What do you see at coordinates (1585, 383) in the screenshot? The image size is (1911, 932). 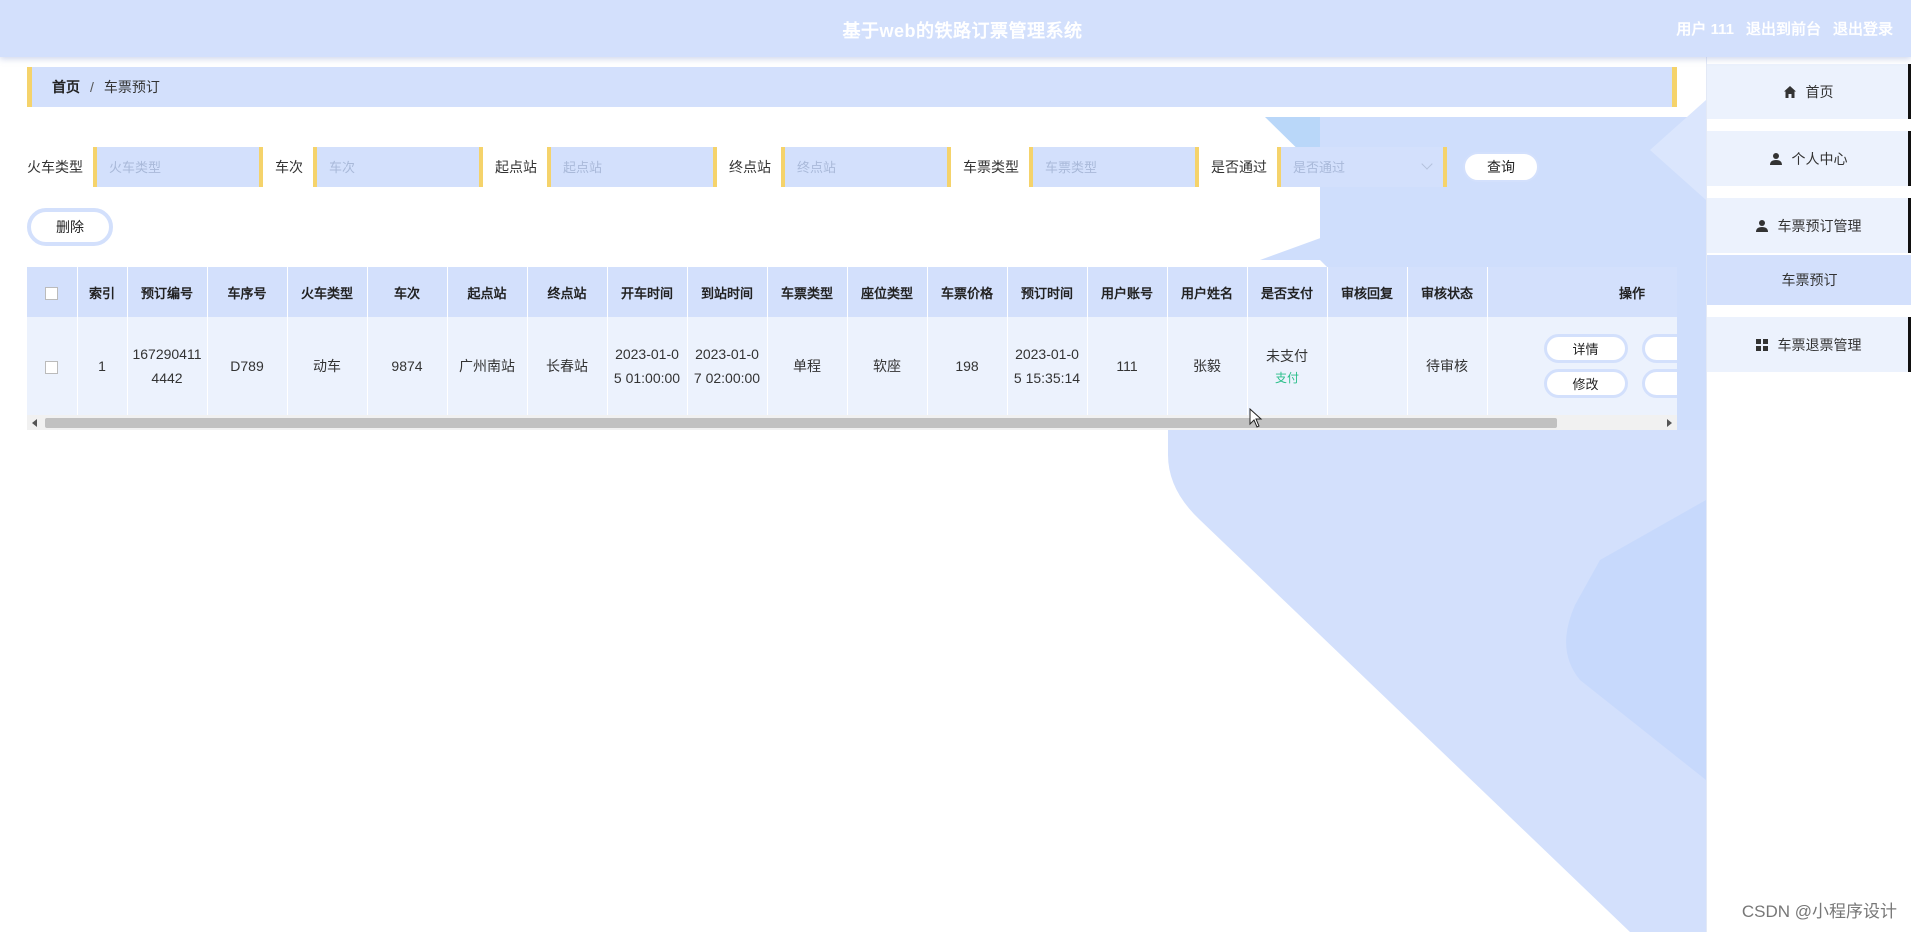 I see `edit-button: 修改` at bounding box center [1585, 383].